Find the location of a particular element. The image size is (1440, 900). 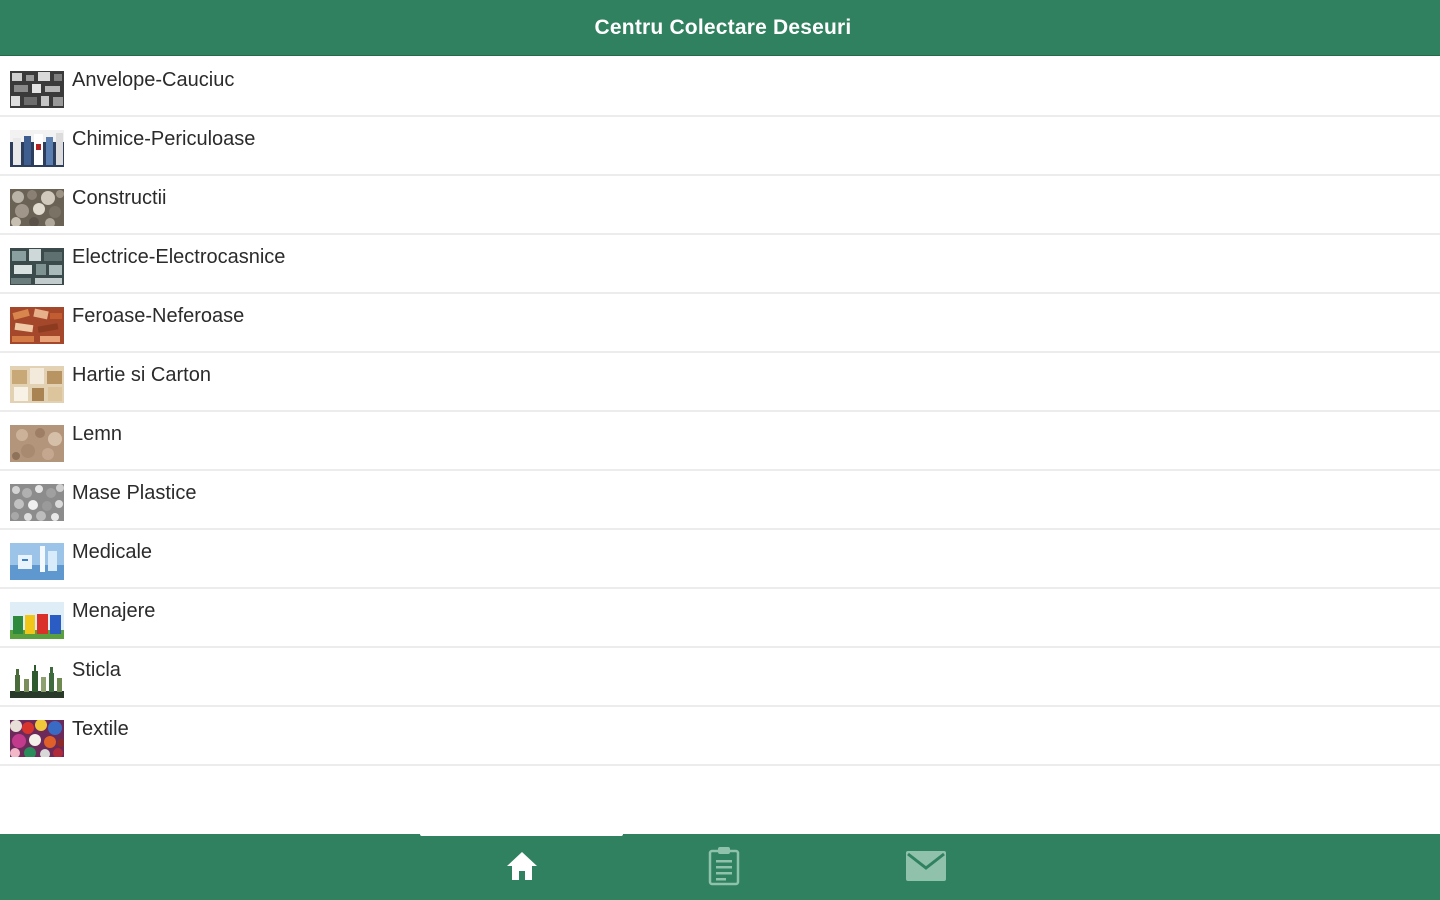

list-item-hartie-si-carton: Hartie si Carton is located at coordinates (720, 382).